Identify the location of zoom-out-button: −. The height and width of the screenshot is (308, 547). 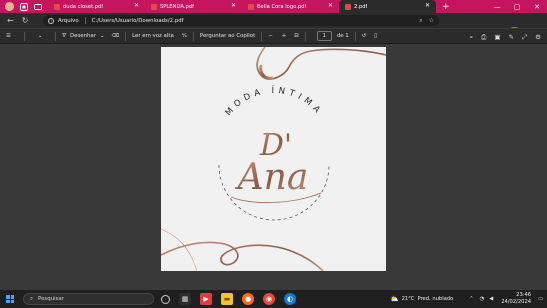
(270, 36).